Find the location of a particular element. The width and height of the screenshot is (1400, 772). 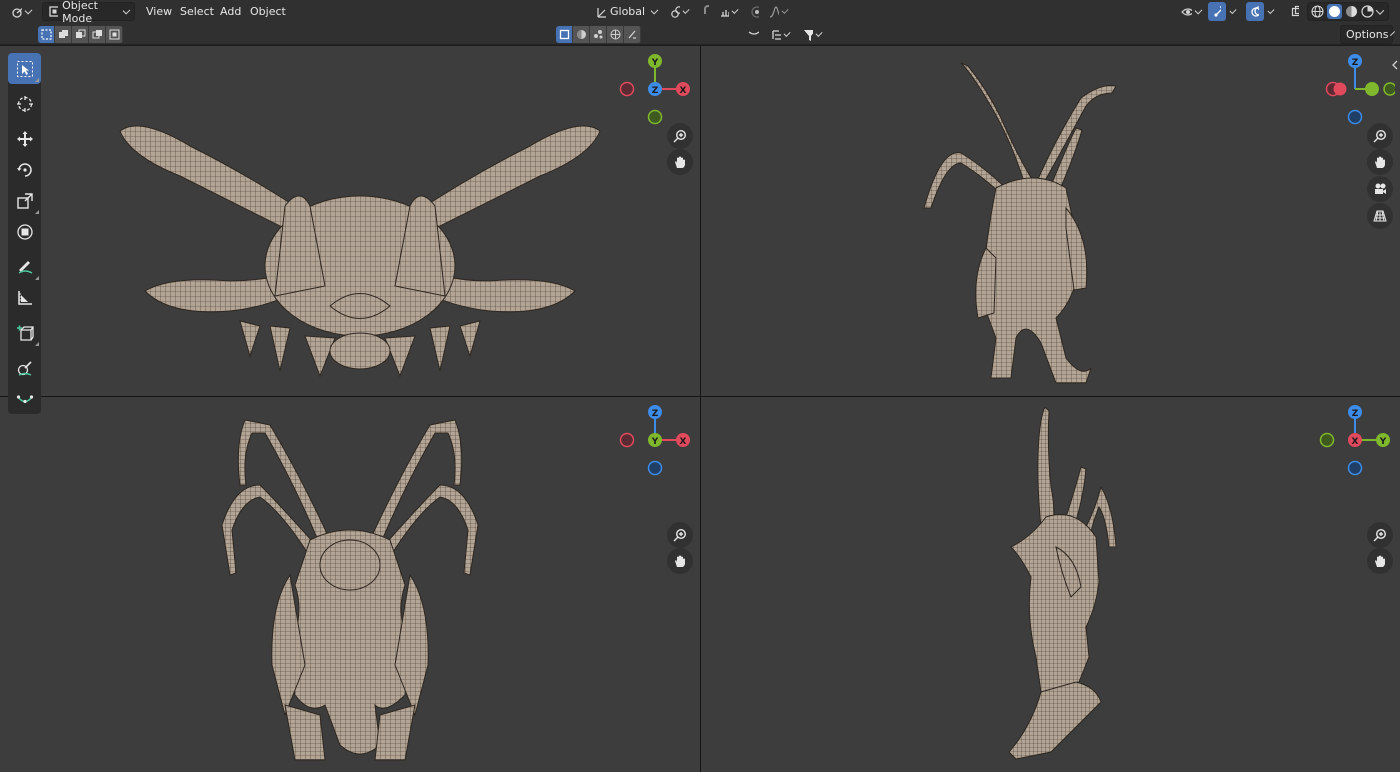

toggle-projection-button is located at coordinates (1380, 216).